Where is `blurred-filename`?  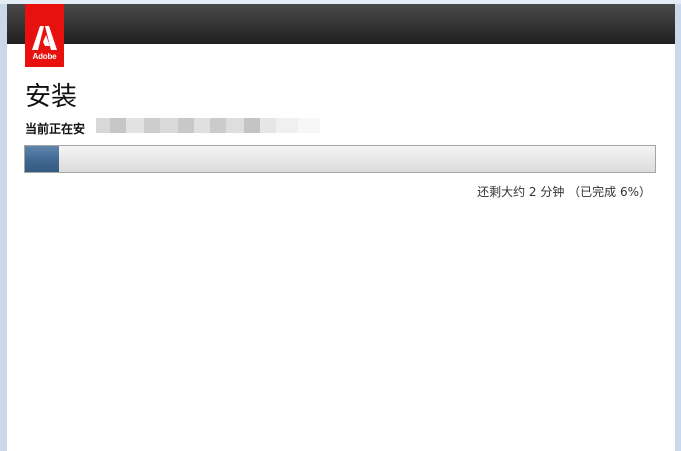
blurred-filename is located at coordinates (208, 125).